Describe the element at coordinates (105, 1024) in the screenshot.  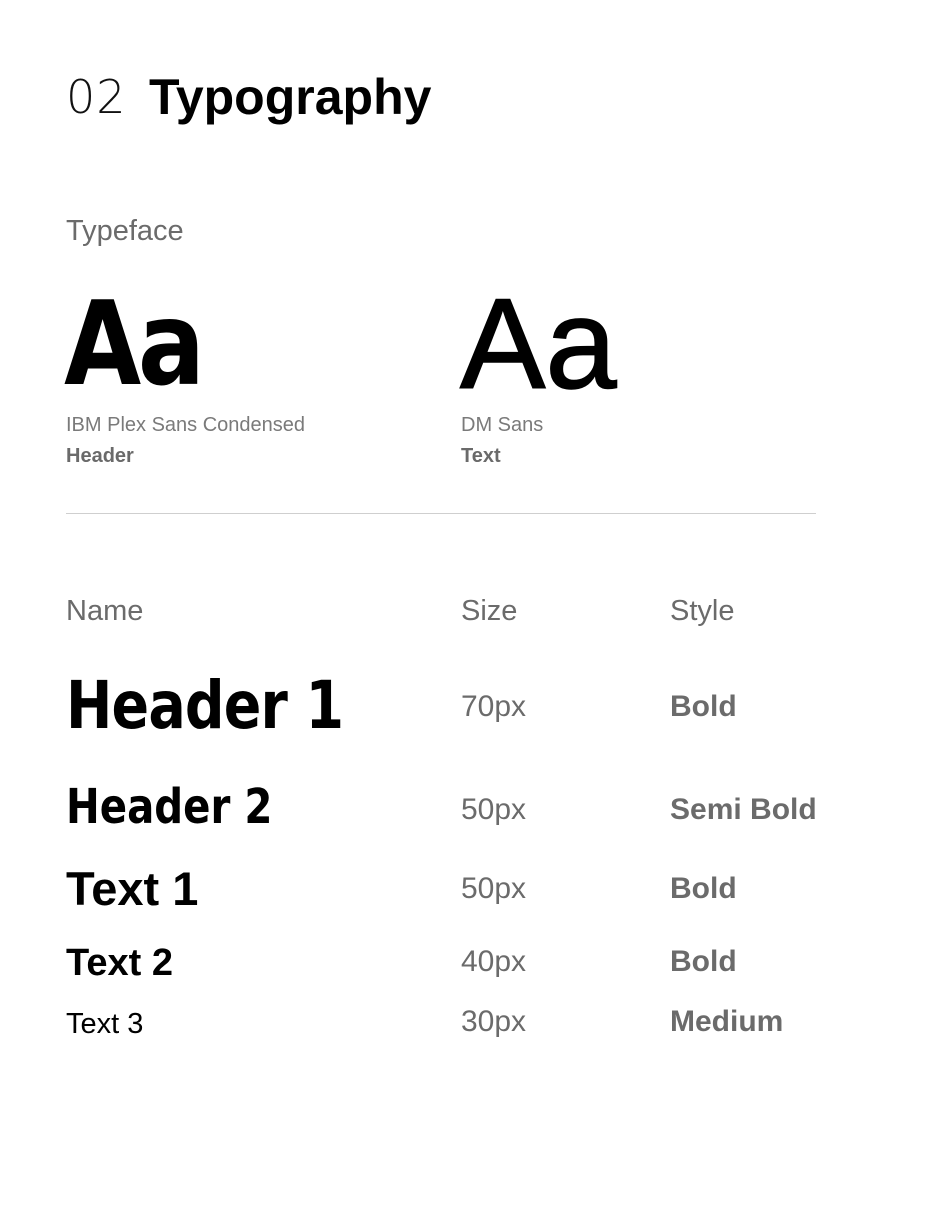
I see `style-name-text-3: Text 3` at that location.